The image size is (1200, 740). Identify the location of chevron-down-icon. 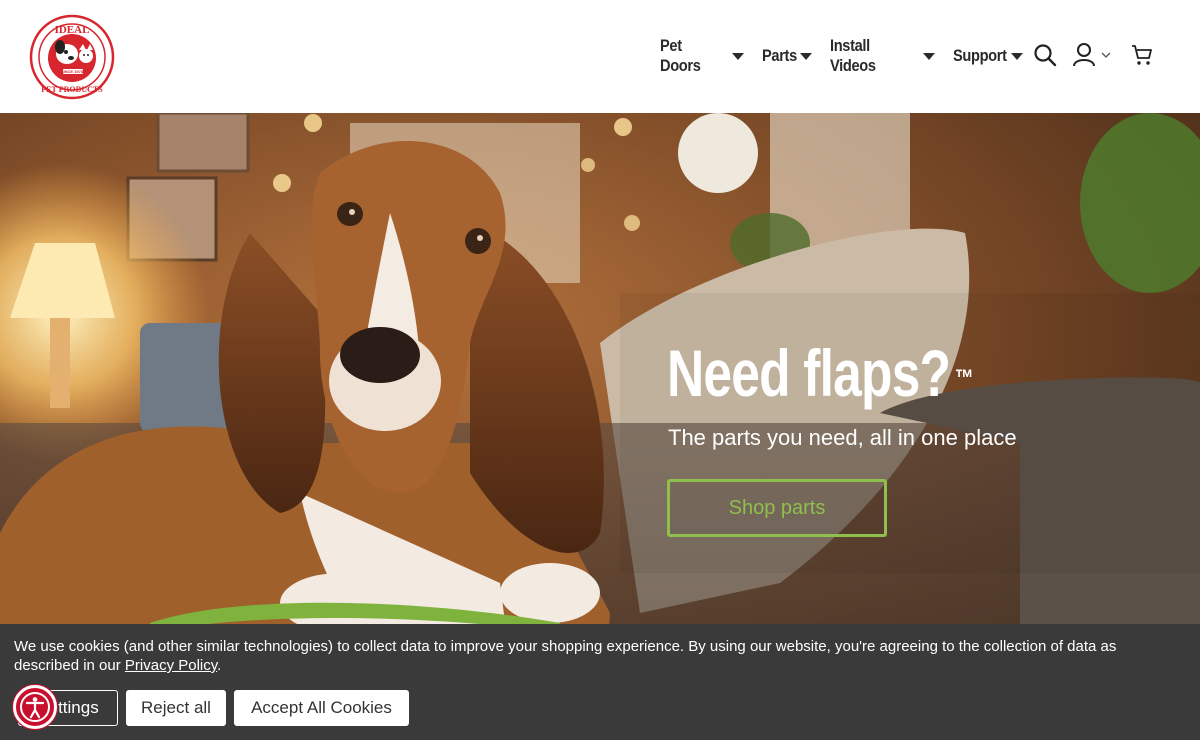
(1106, 55).